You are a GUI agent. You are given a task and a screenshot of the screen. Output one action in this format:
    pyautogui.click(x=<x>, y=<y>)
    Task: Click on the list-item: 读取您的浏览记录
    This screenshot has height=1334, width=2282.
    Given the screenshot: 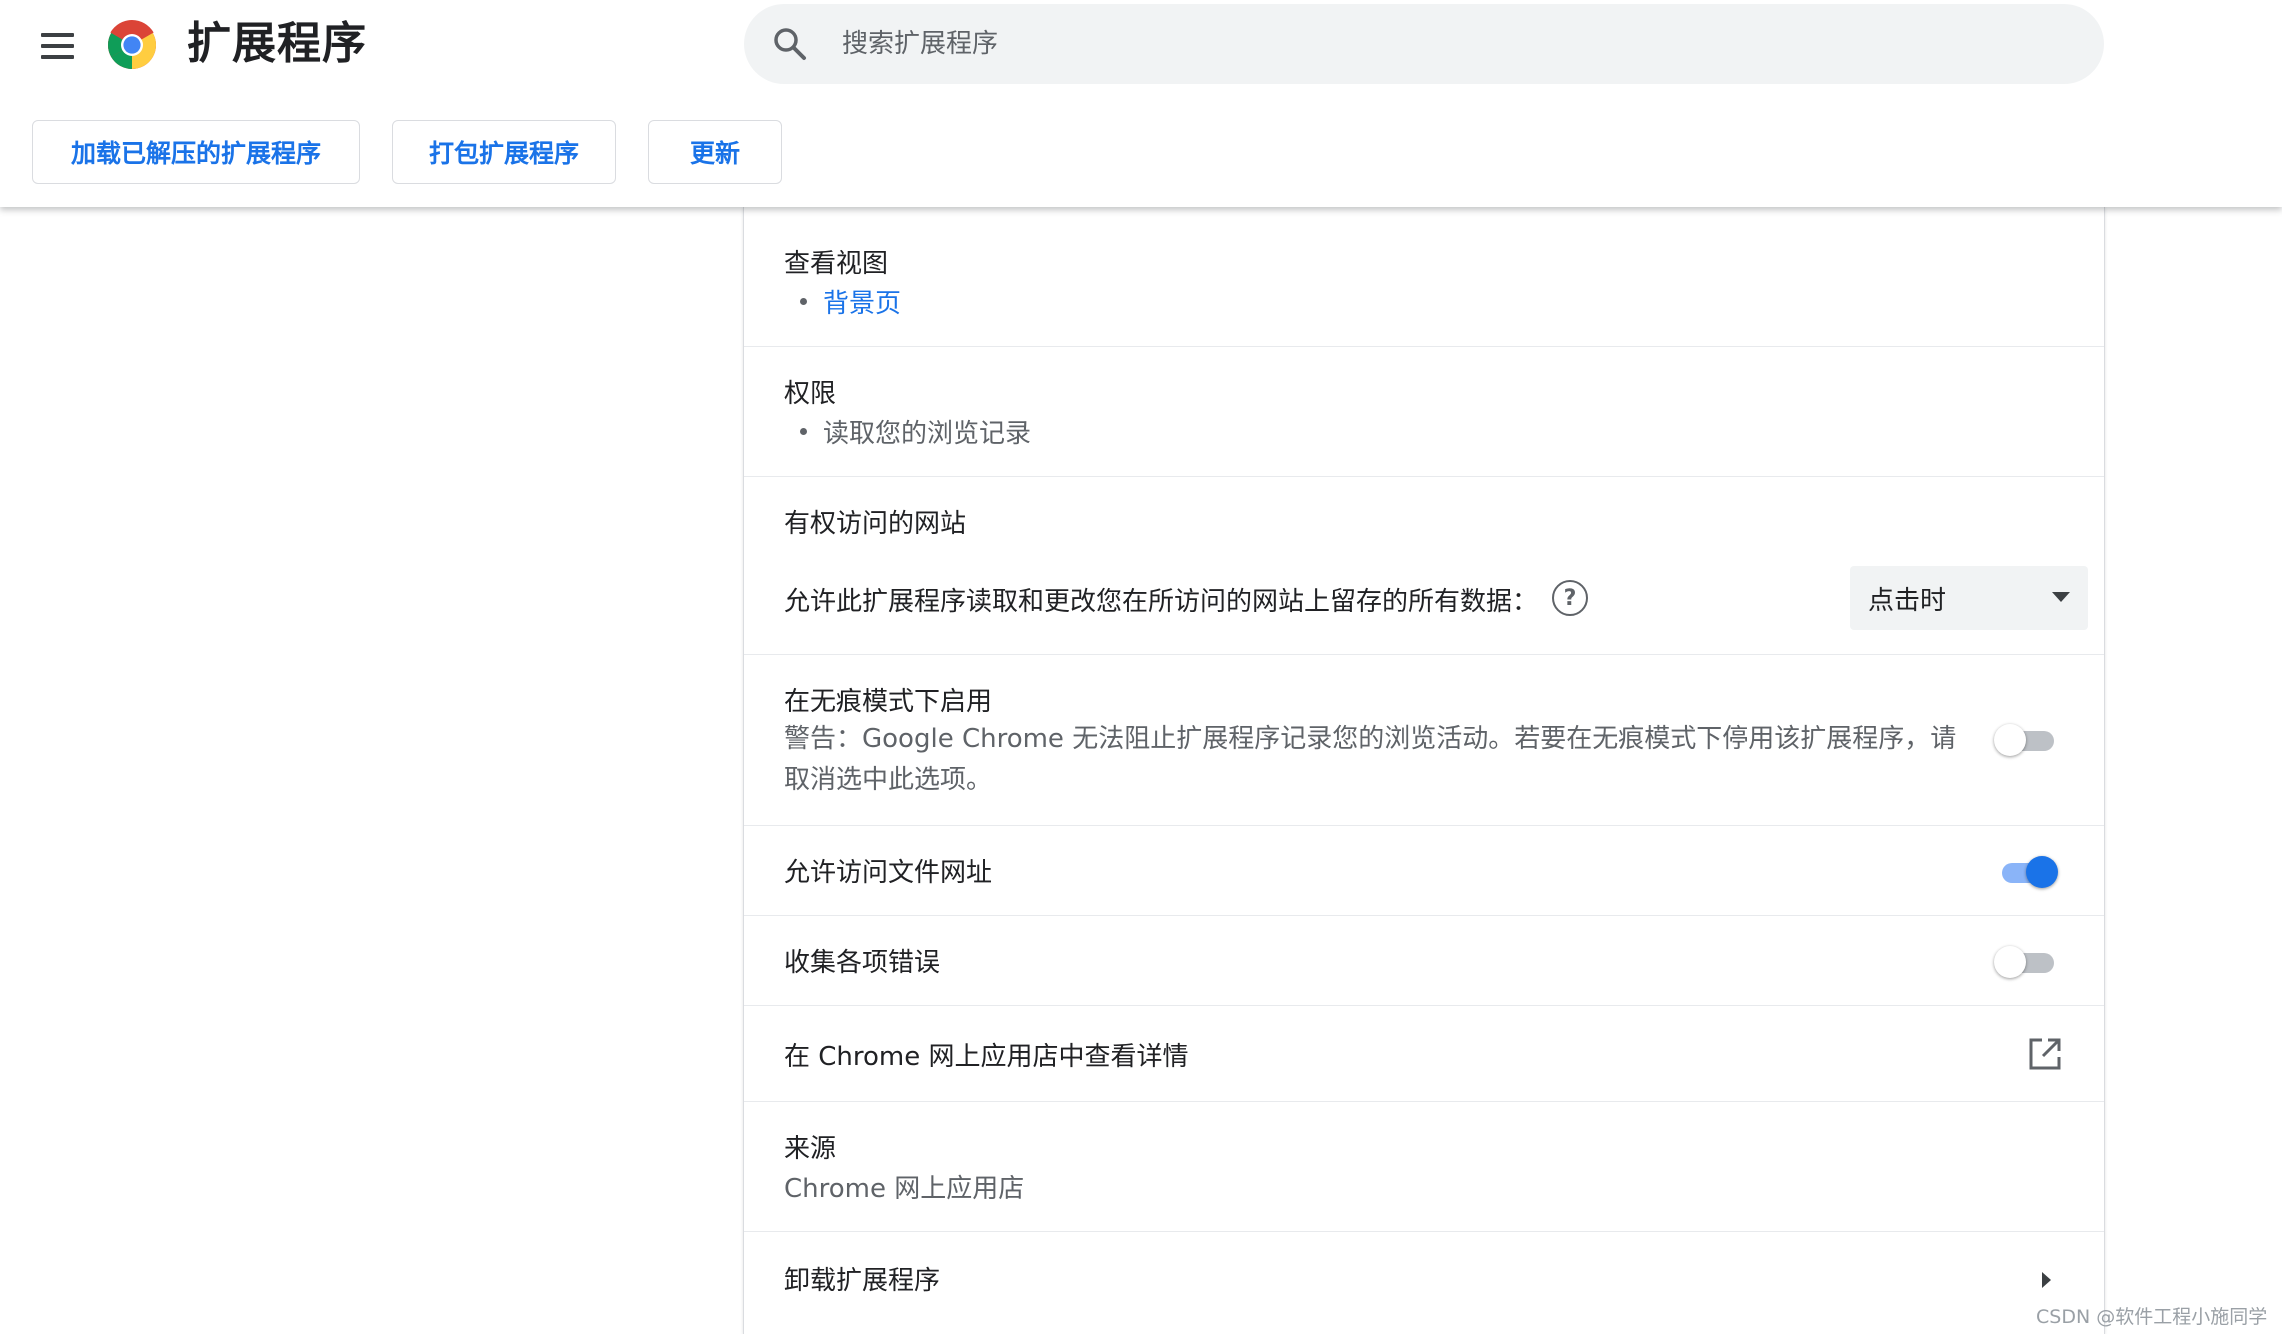 What is the action you would take?
    pyautogui.click(x=915, y=431)
    